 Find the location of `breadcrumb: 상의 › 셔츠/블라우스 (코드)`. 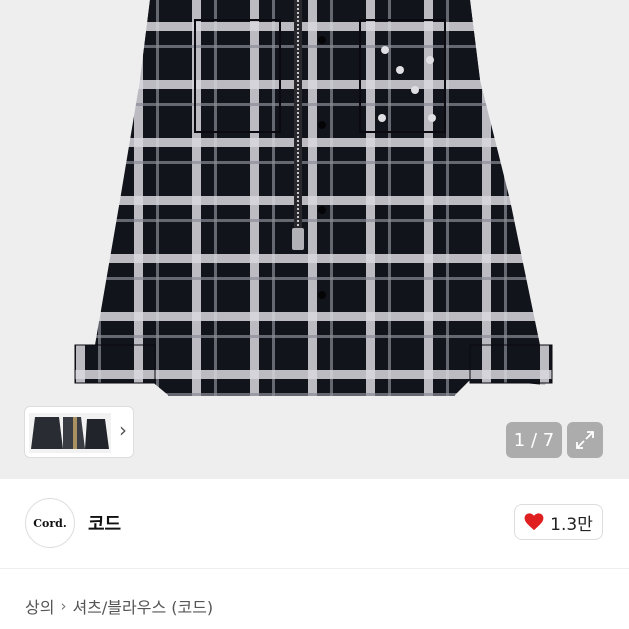

breadcrumb: 상의 › 셔츠/블라우스 (코드) is located at coordinates (119, 606).